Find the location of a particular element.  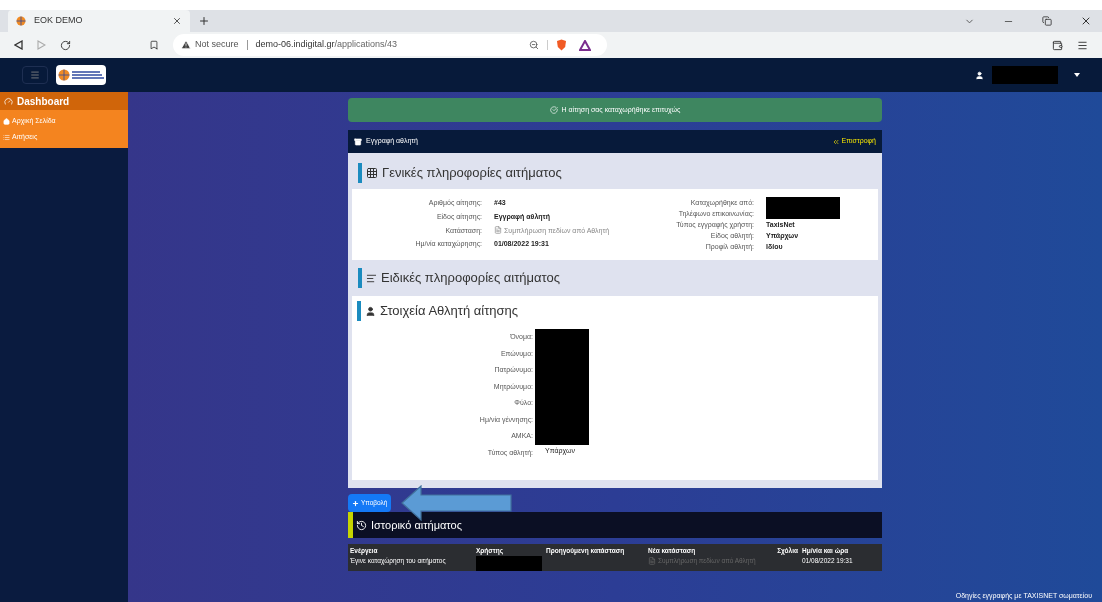

wallet-icon is located at coordinates (1057, 45).